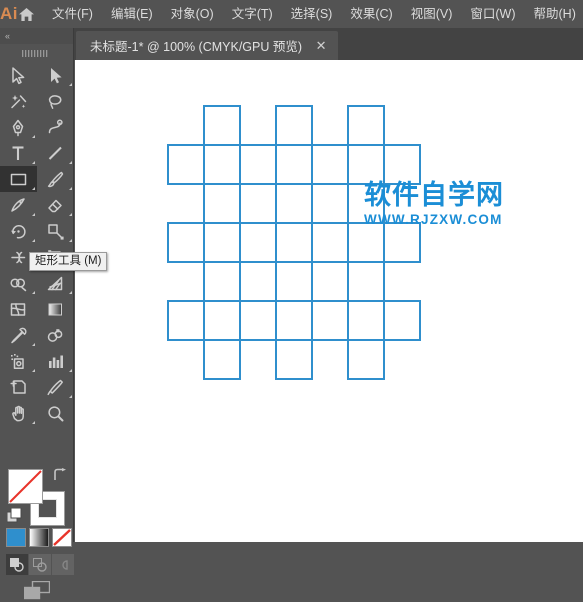 Image resolution: width=583 pixels, height=602 pixels. I want to click on fill-swatch, so click(25, 486).